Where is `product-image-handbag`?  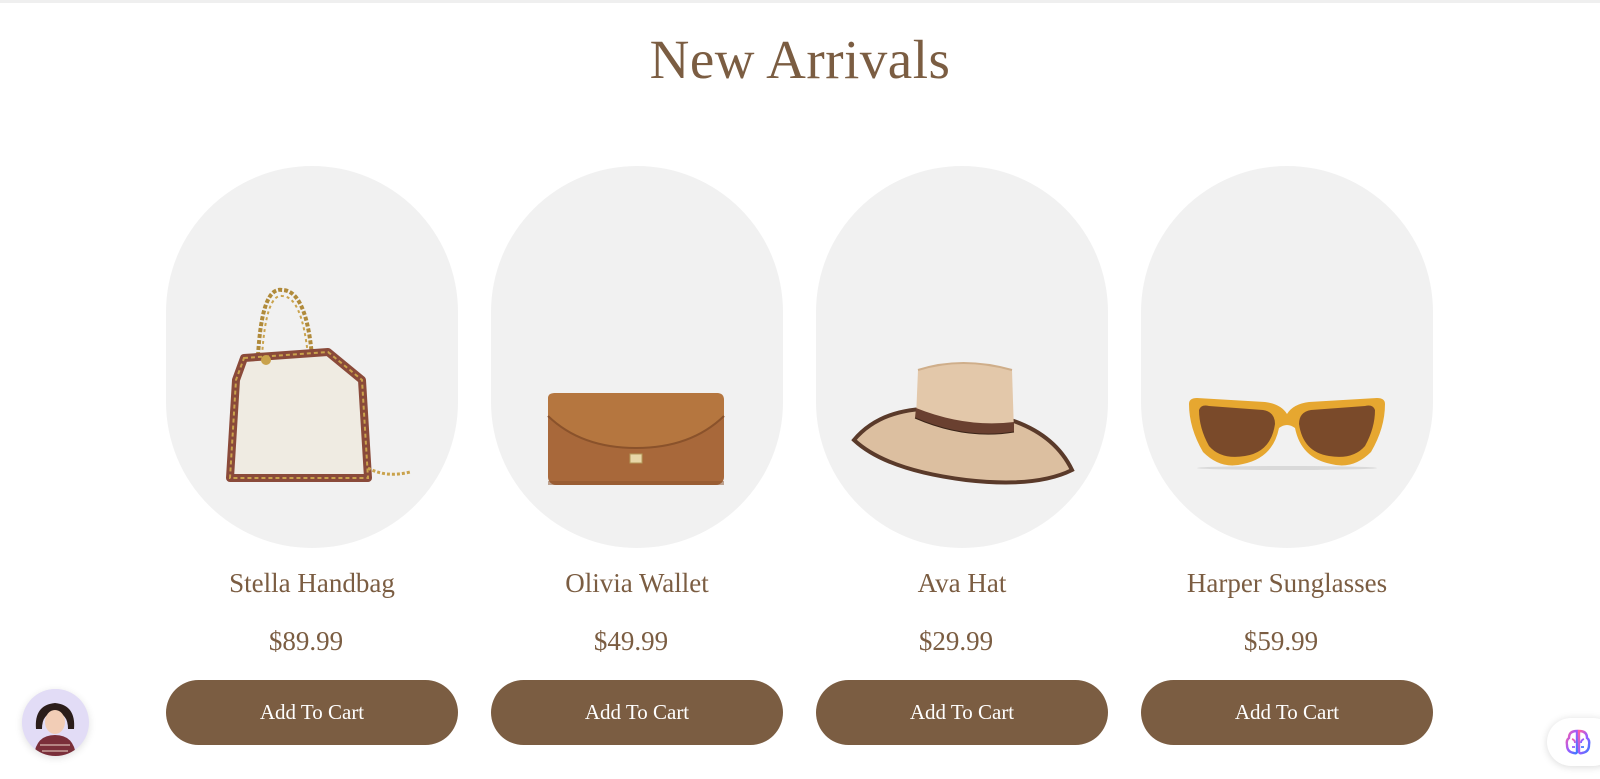
product-image-handbag is located at coordinates (312, 357).